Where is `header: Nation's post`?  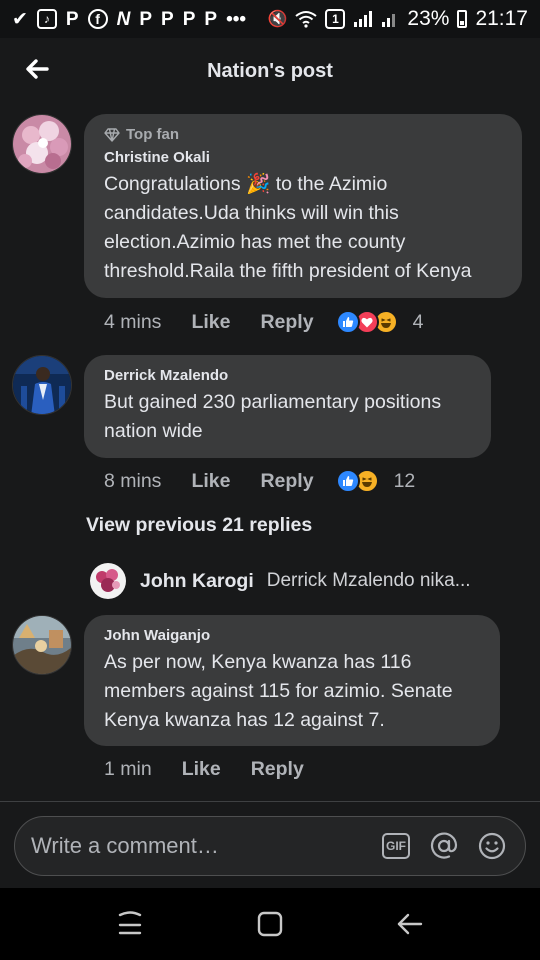 header: Nation's post is located at coordinates (270, 71).